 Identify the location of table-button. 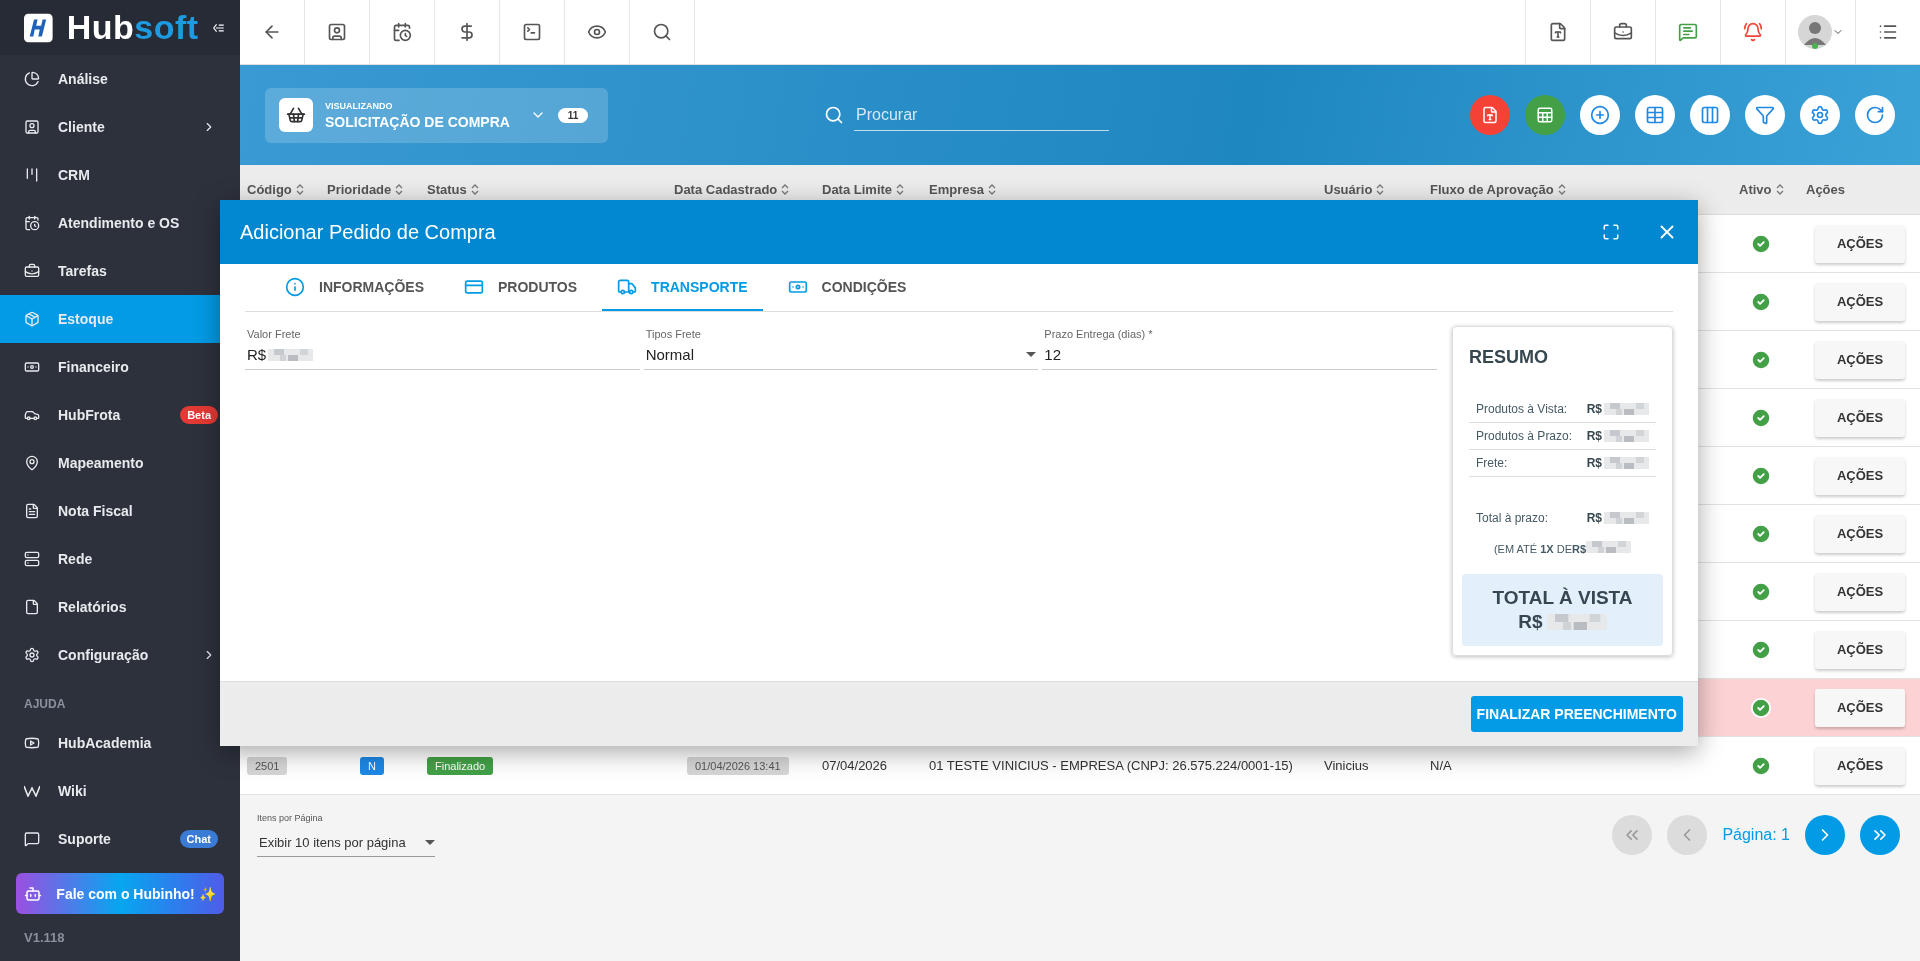
(1655, 115).